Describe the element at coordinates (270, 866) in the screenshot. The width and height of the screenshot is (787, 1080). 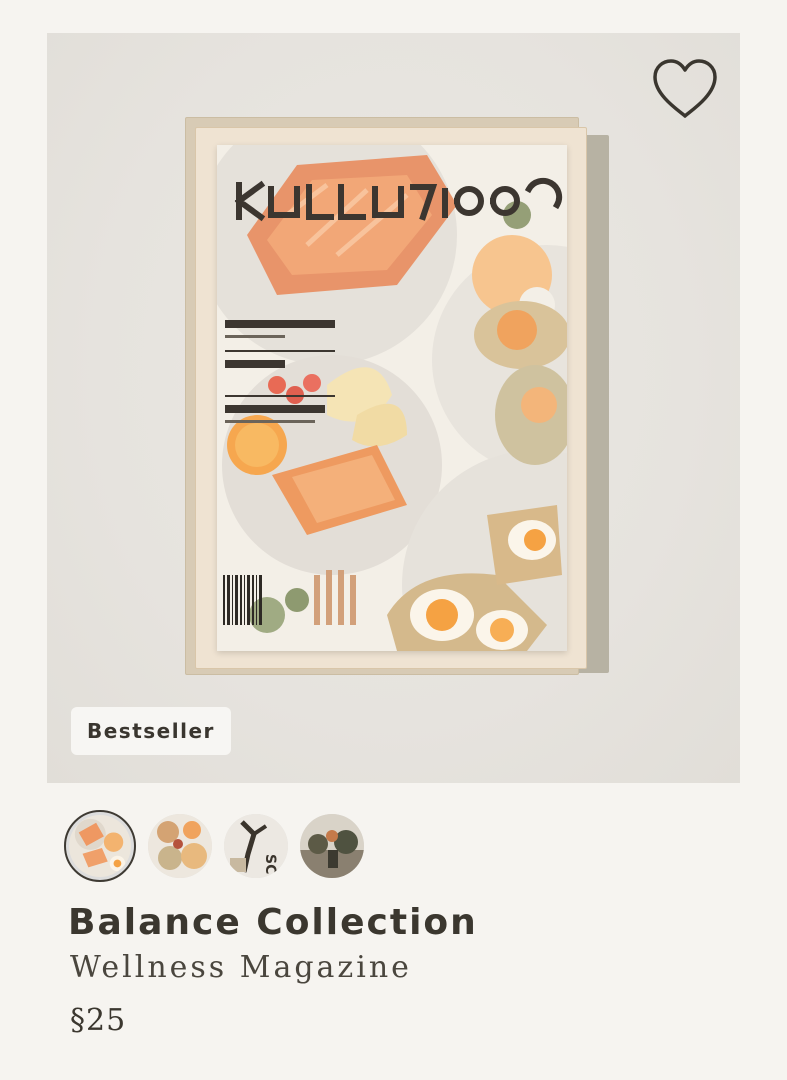
I see `svg-text: SCUT` at that location.